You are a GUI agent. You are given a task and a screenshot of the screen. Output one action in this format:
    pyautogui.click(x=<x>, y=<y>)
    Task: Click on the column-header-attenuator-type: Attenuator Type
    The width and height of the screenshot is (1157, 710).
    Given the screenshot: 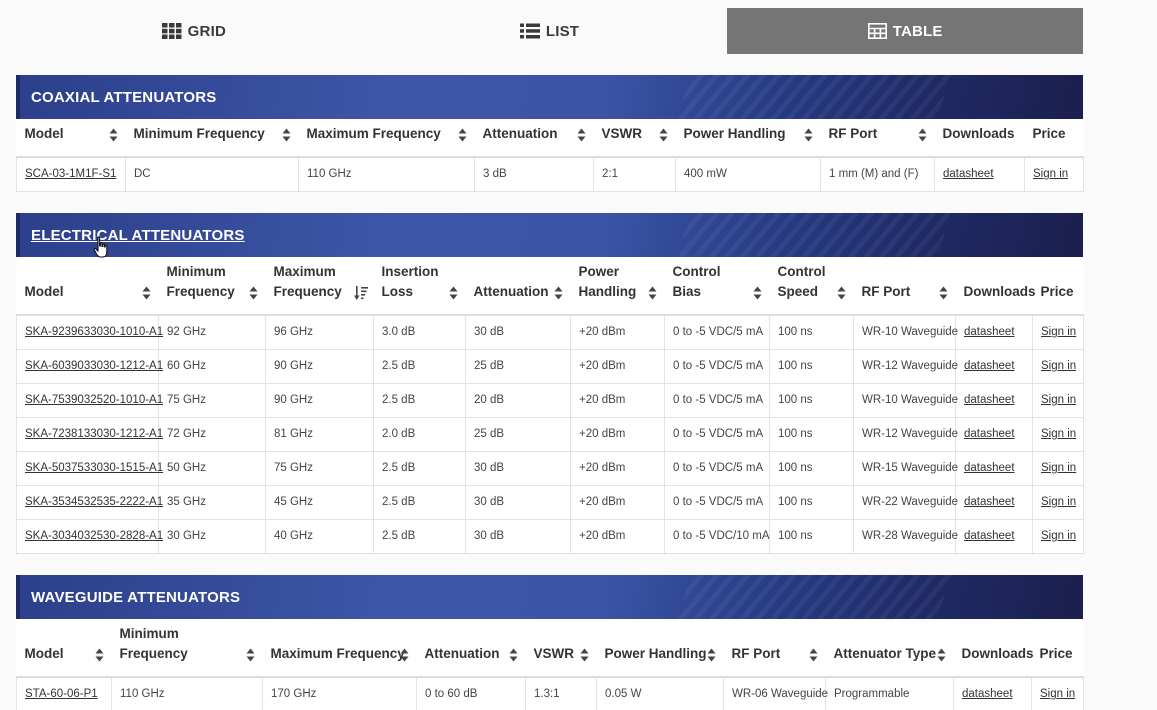 What is the action you would take?
    pyautogui.click(x=889, y=648)
    